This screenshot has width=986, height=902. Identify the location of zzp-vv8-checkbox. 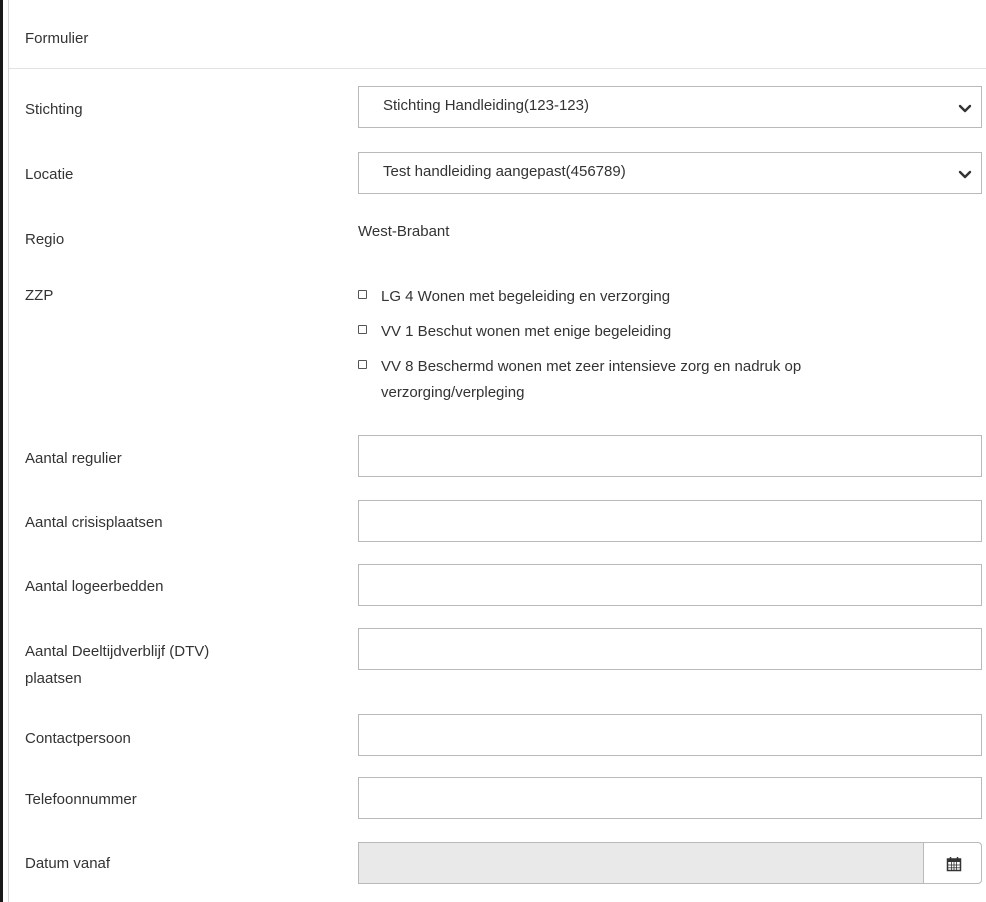
(362, 364).